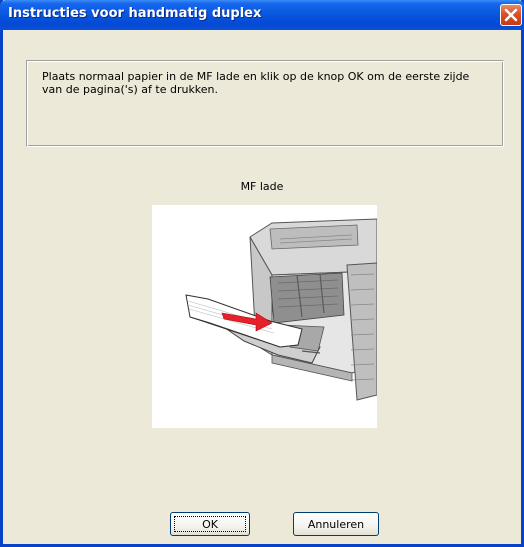  I want to click on title-bar: Instructies voor handmatig duplex, so click(262, 15).